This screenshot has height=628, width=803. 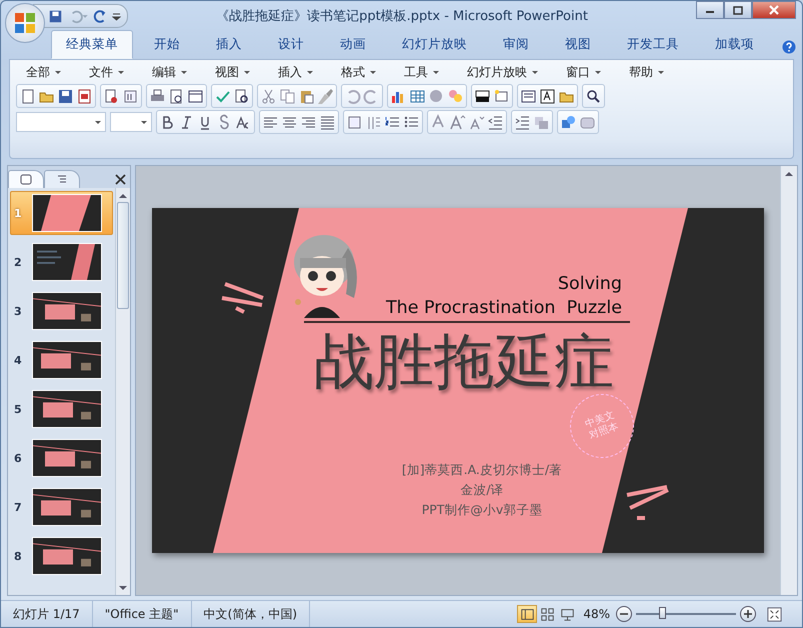 I want to click on outline-icon, so click(x=62, y=179).